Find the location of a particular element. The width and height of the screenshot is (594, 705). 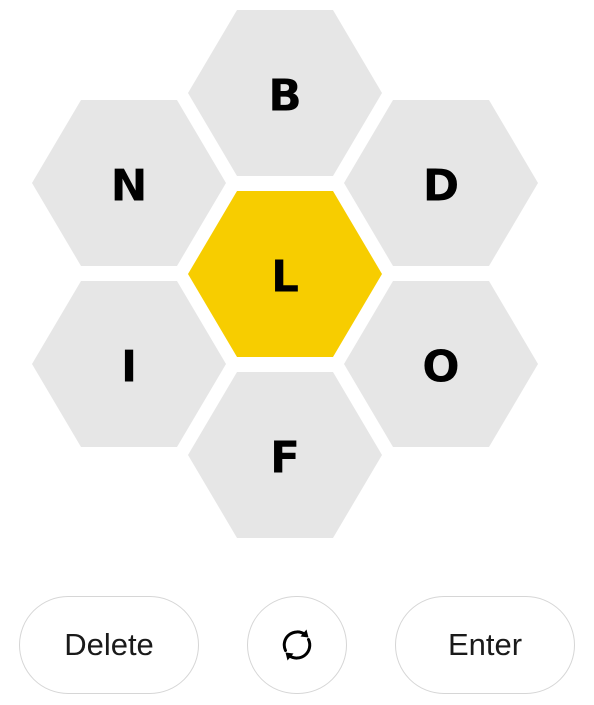

shuffle-icon is located at coordinates (297, 645).